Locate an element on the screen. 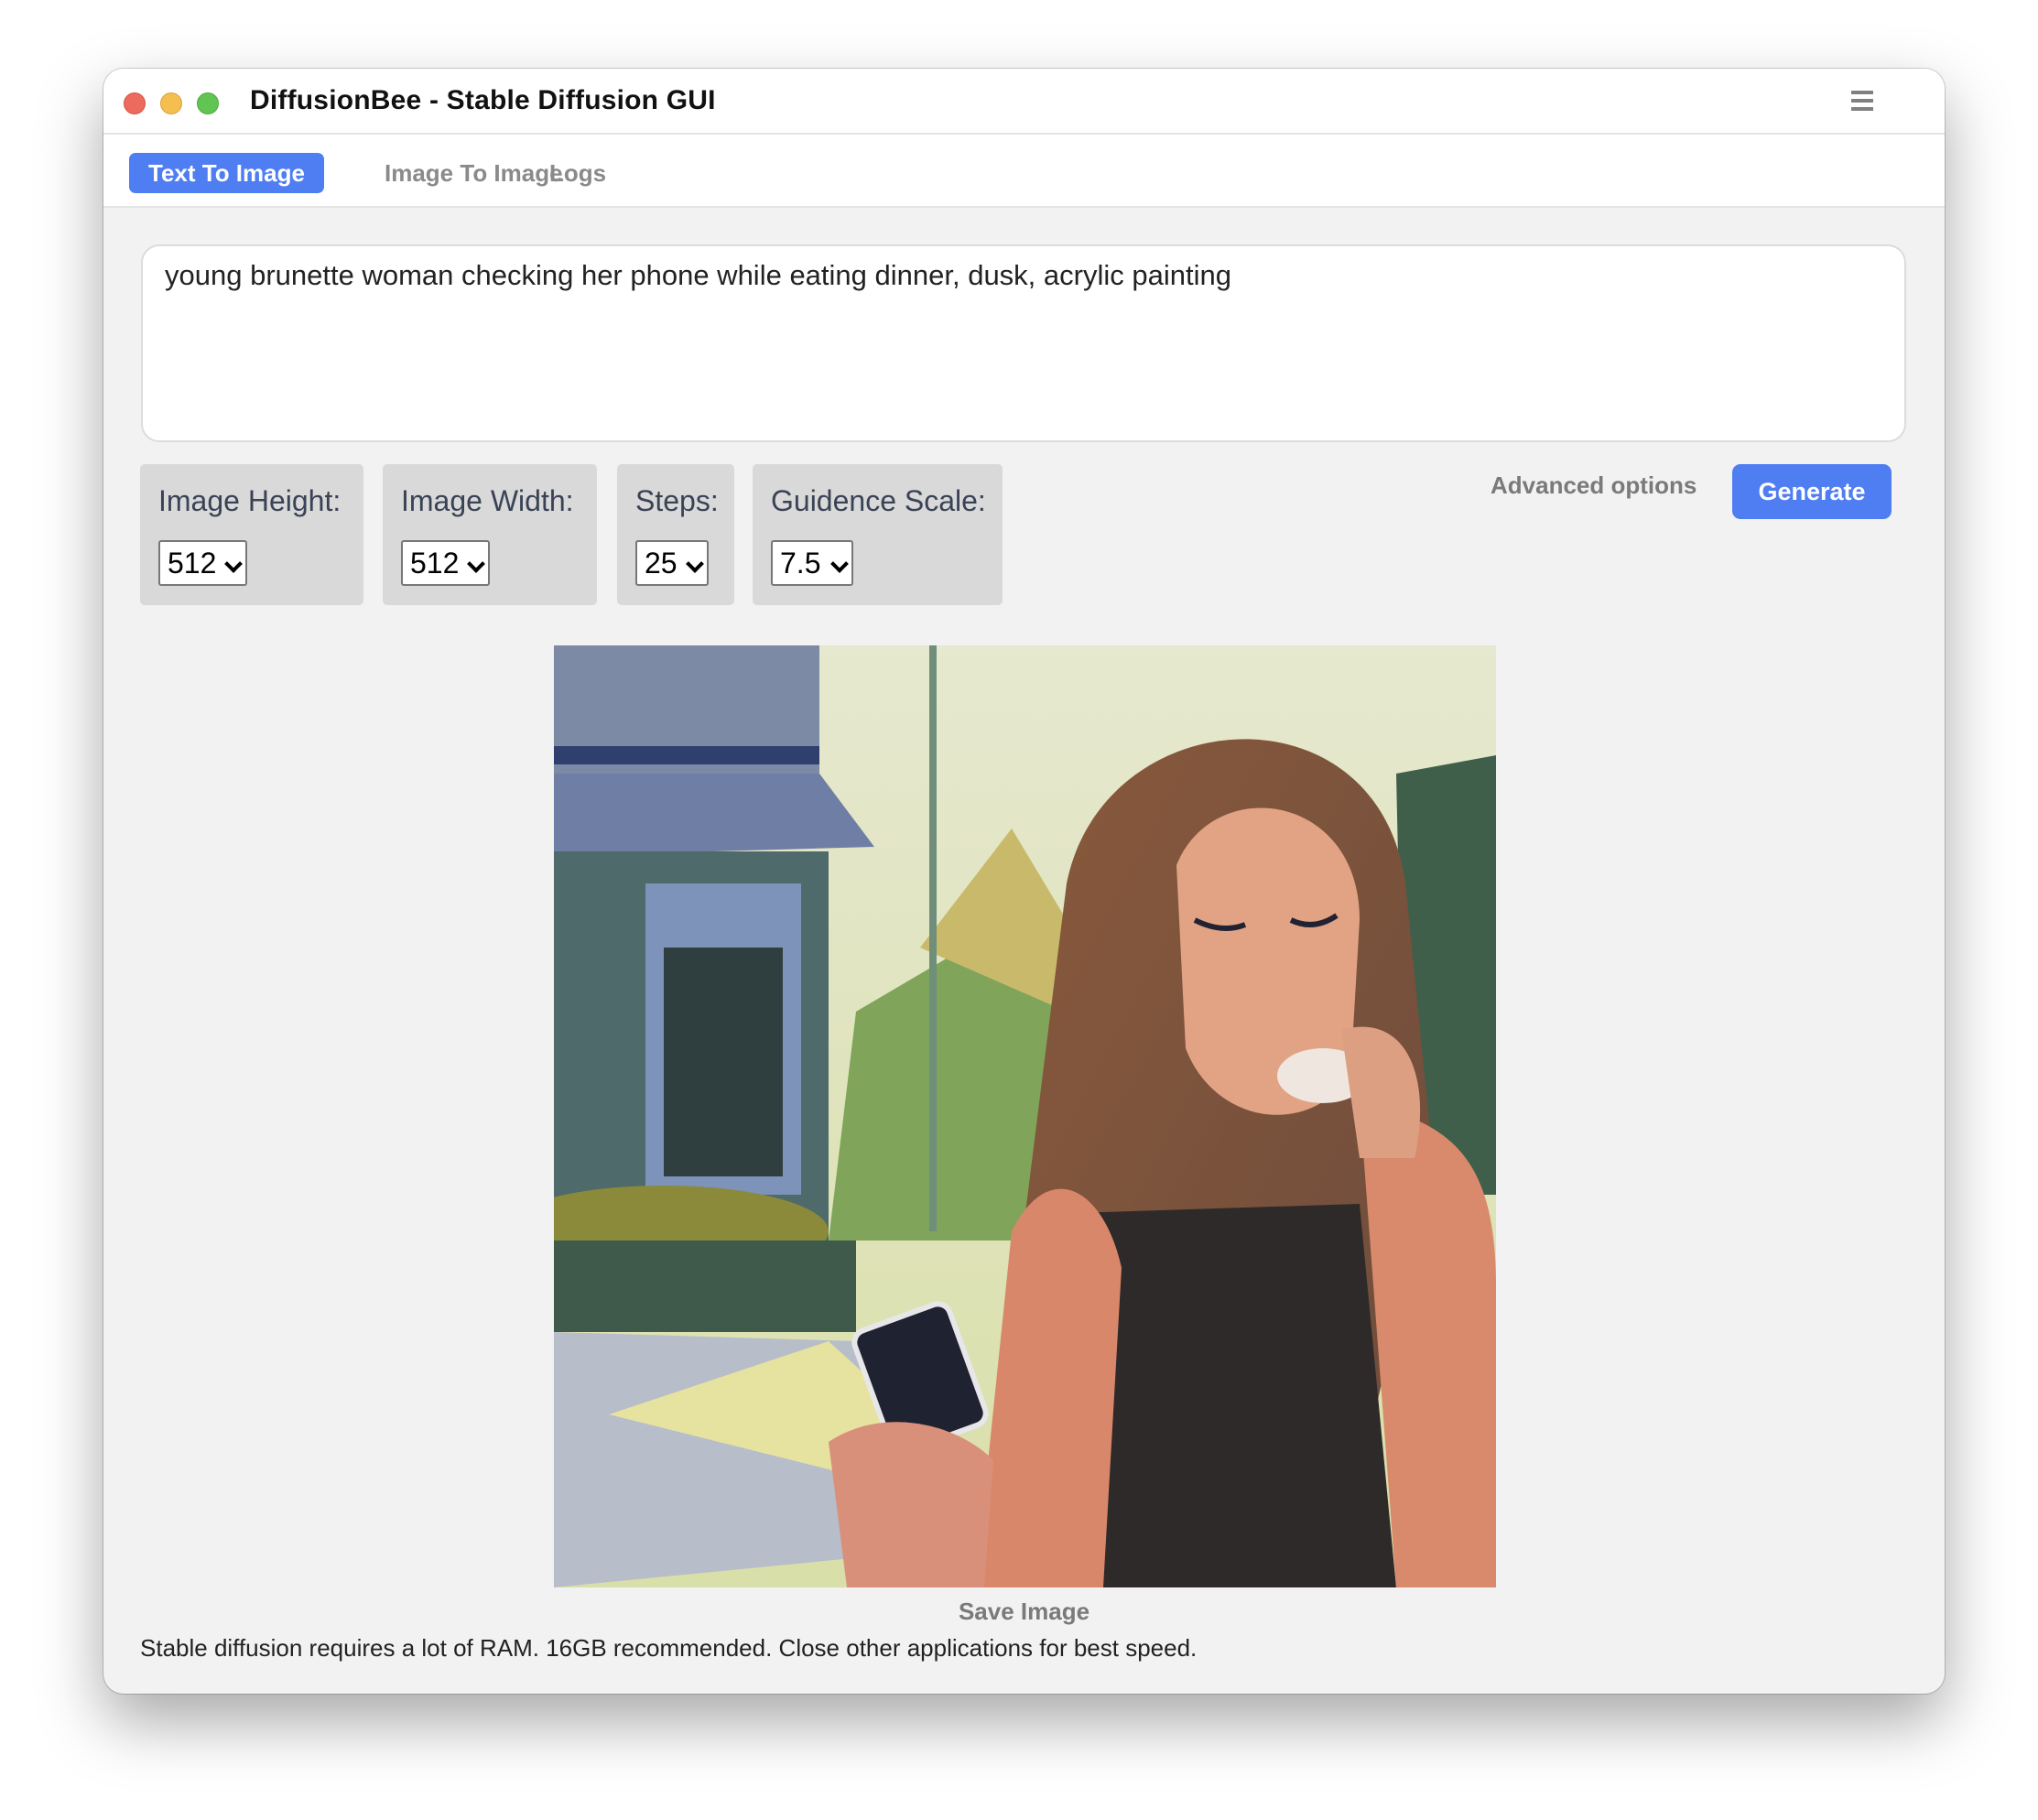  image-width-select: 512 is located at coordinates (445, 563).